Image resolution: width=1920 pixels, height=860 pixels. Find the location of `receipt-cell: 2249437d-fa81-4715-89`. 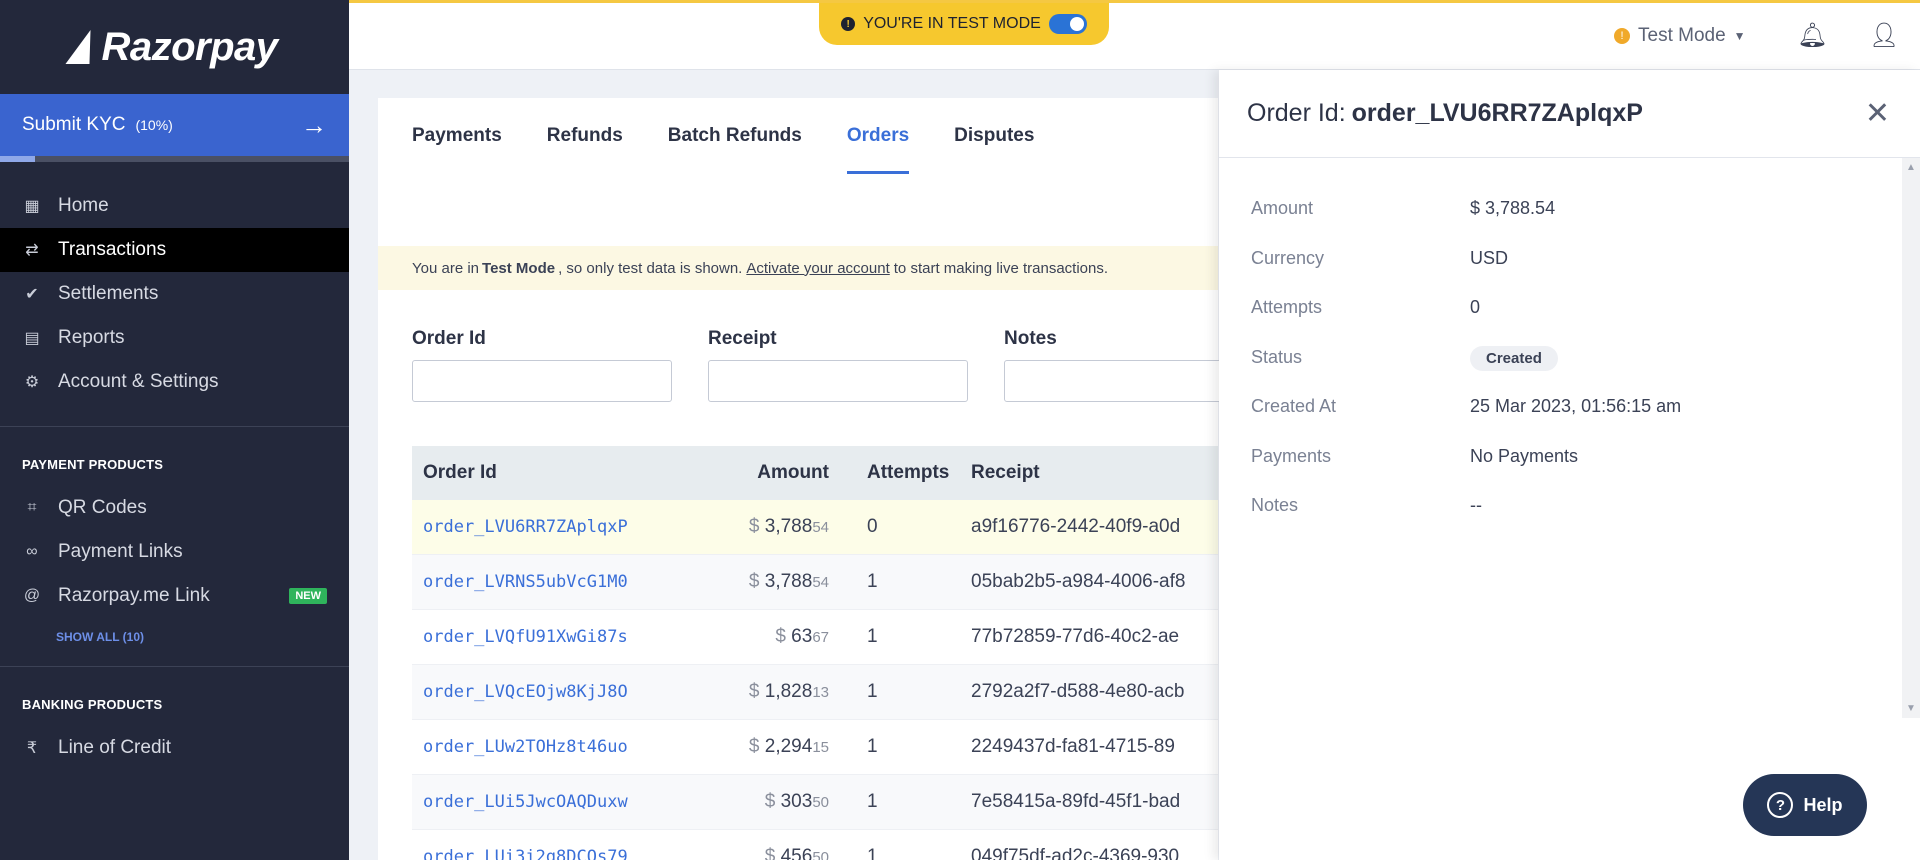

receipt-cell: 2249437d-fa81-4715-89 is located at coordinates (1073, 746).